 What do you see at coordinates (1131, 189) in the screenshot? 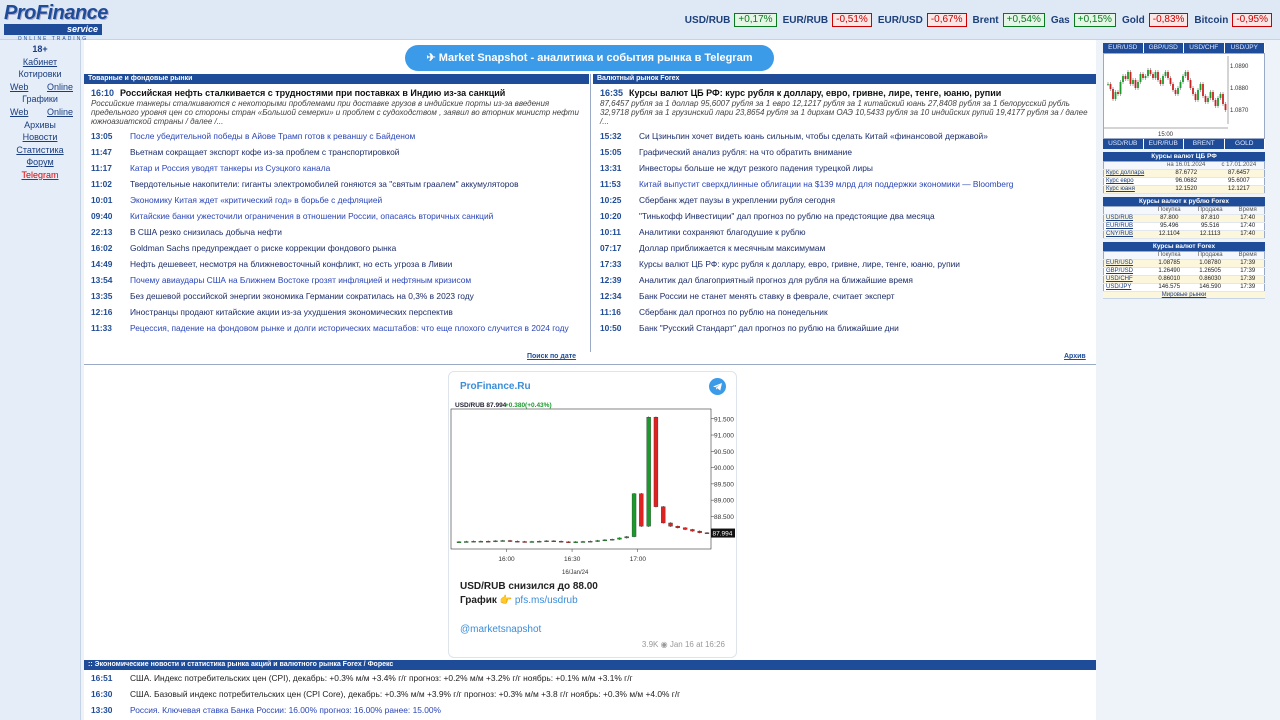
I see `row-label: Курс юаня` at bounding box center [1131, 189].